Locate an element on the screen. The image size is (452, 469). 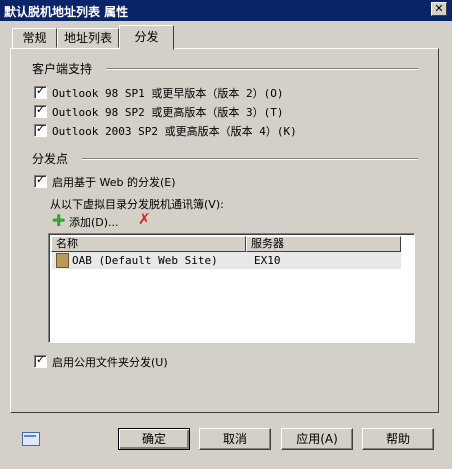
window-title: 默认脱机地址列表 属性 is located at coordinates (66, 12).